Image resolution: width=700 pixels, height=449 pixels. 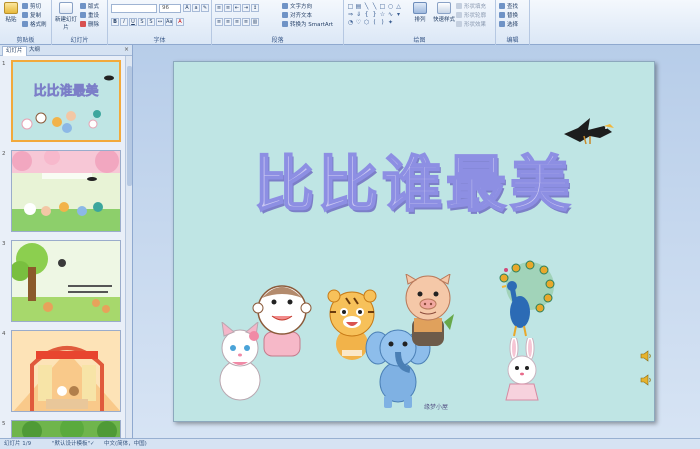 What do you see at coordinates (34, 51) in the screenshot?
I see `tab-outline: 大纲` at bounding box center [34, 51].